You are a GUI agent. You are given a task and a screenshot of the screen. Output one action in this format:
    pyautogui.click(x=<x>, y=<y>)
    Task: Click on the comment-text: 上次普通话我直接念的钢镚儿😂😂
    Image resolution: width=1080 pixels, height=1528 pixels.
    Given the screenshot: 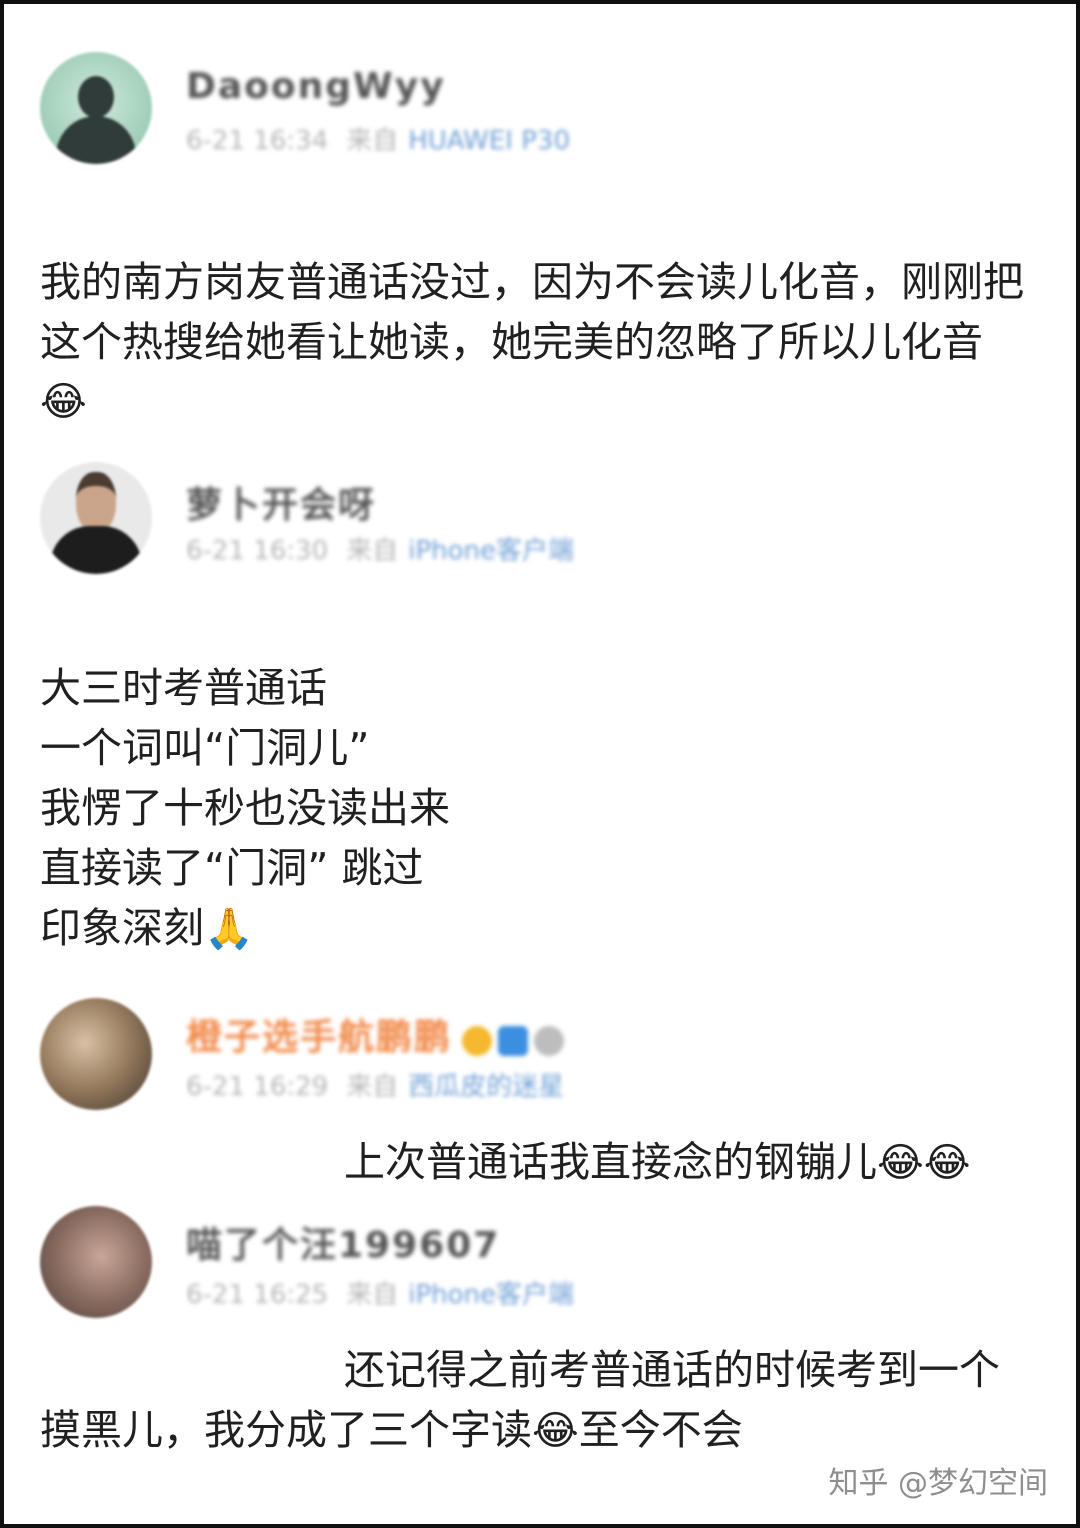 What is the action you would take?
    pyautogui.click(x=657, y=1162)
    